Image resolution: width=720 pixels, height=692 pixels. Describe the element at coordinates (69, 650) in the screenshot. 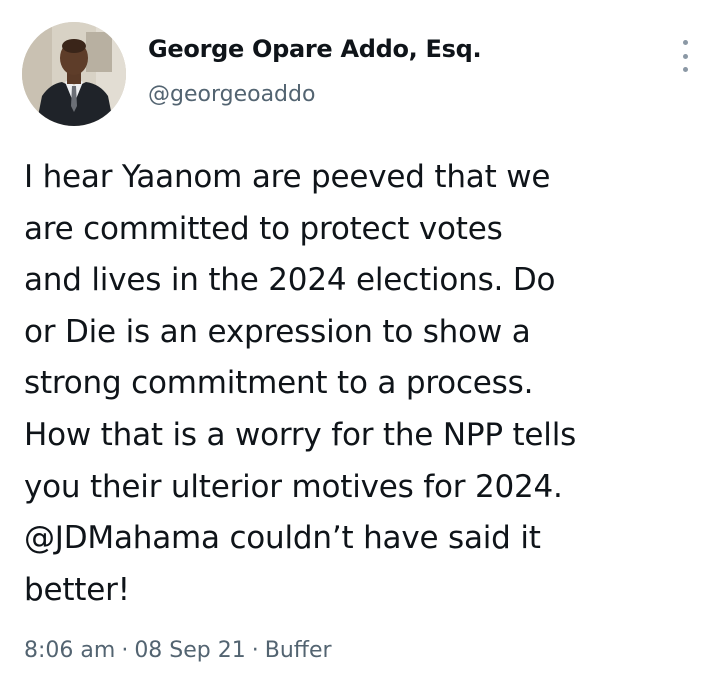

I see `tweet-time: 8:06 am` at that location.